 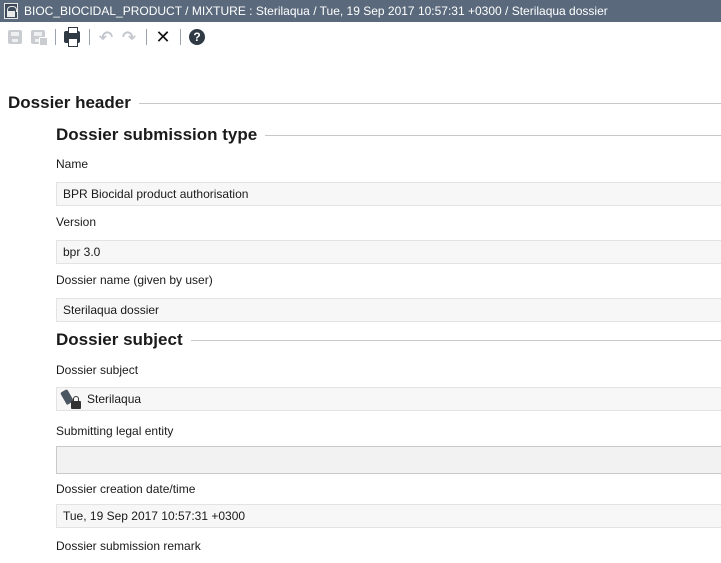 What do you see at coordinates (72, 164) in the screenshot?
I see `name-label: Name` at bounding box center [72, 164].